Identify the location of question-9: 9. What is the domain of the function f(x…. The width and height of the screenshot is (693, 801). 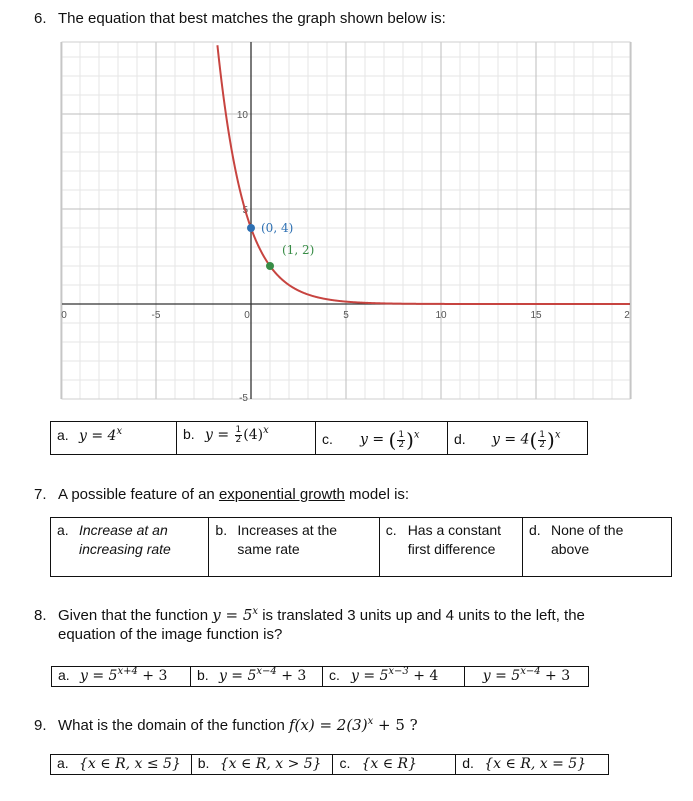
(226, 725).